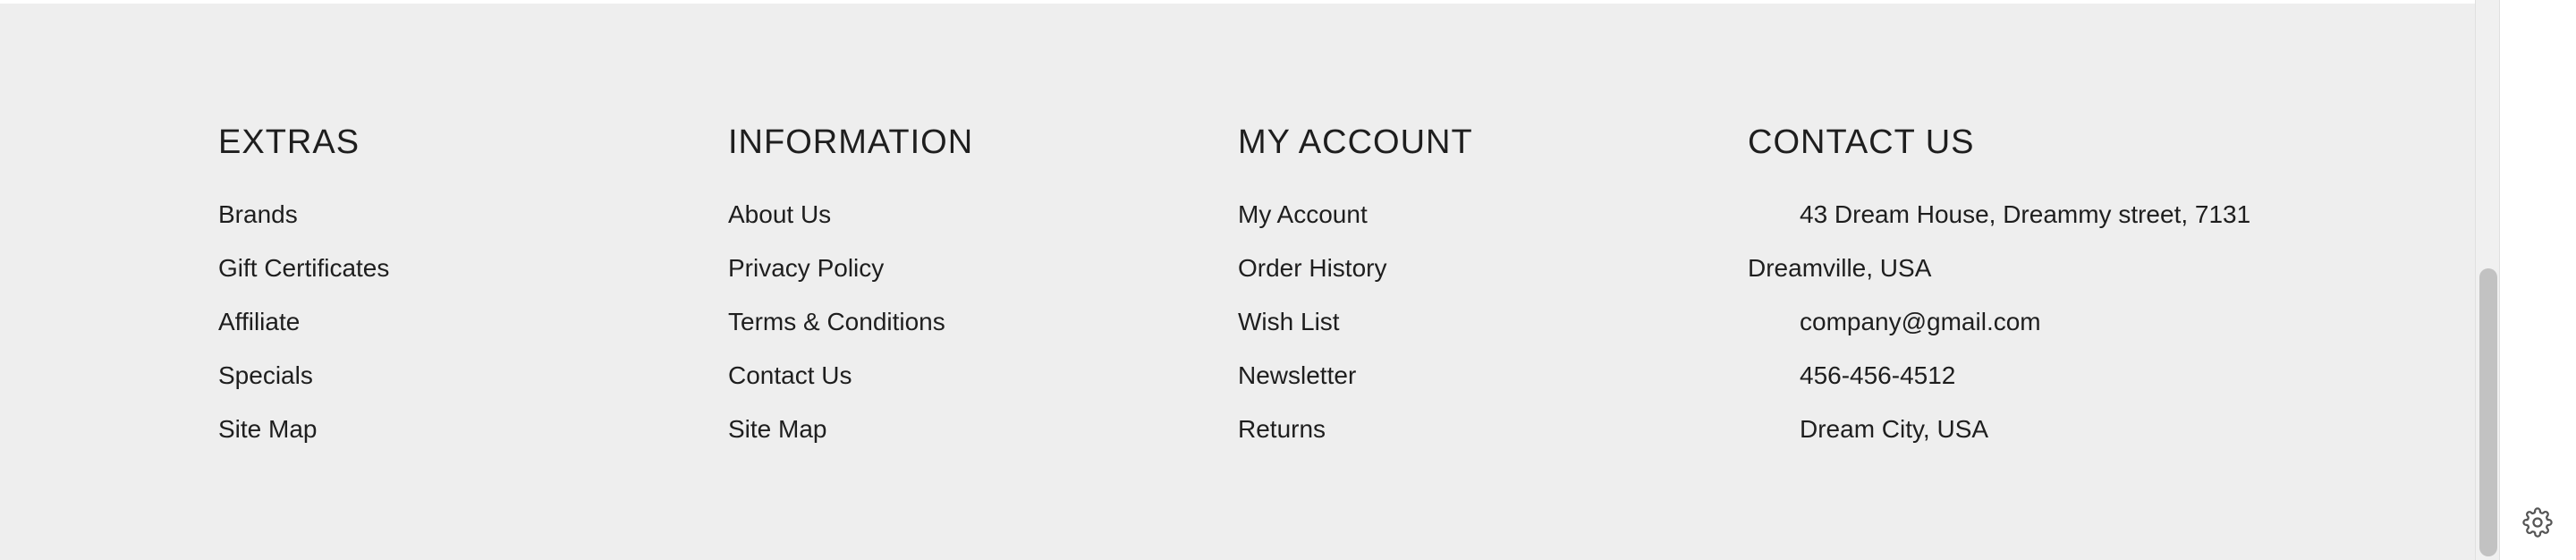 Image resolution: width=2576 pixels, height=560 pixels. Describe the element at coordinates (1894, 429) in the screenshot. I see `contact-city: Dream City, USA` at that location.